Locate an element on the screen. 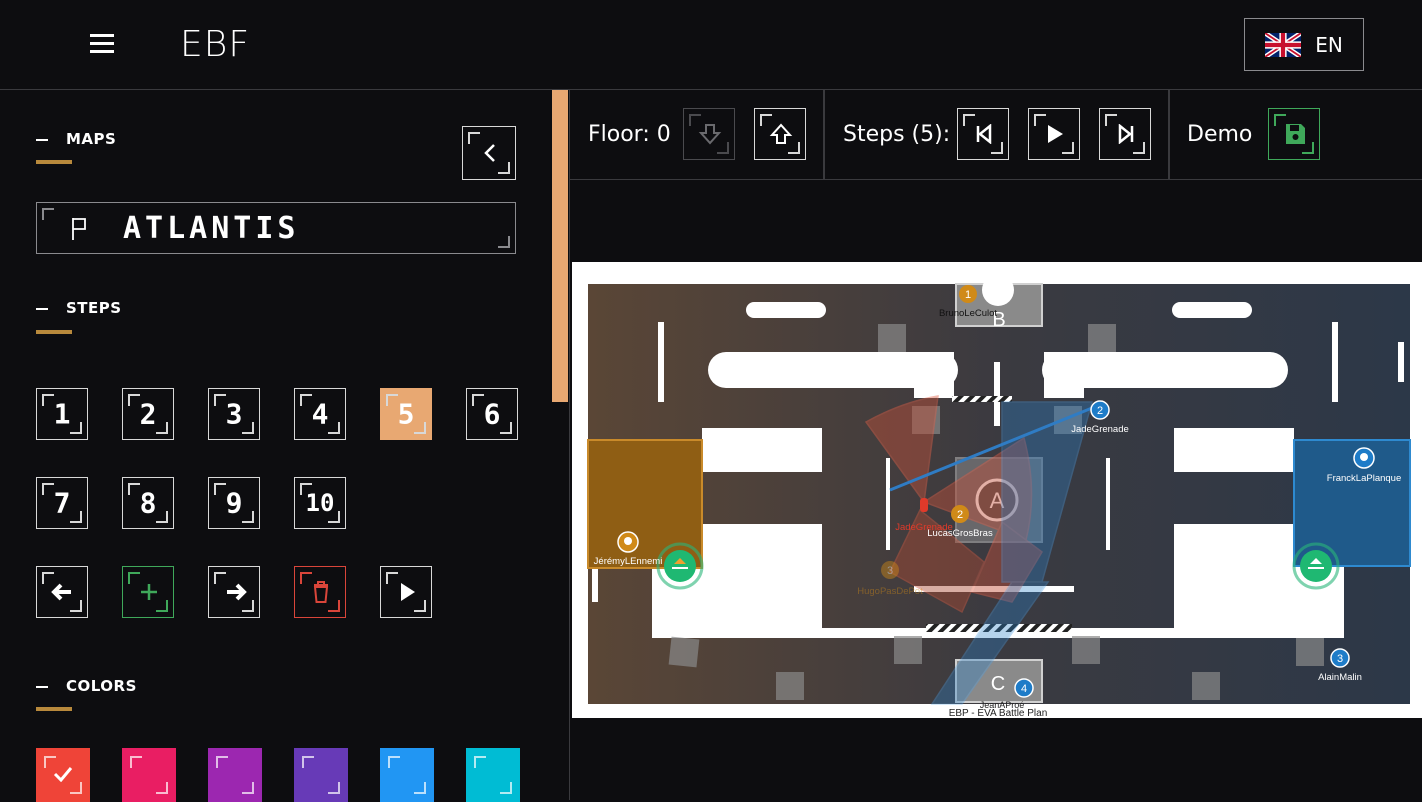 The width and height of the screenshot is (1422, 802). previous-step-button is located at coordinates (62, 592).